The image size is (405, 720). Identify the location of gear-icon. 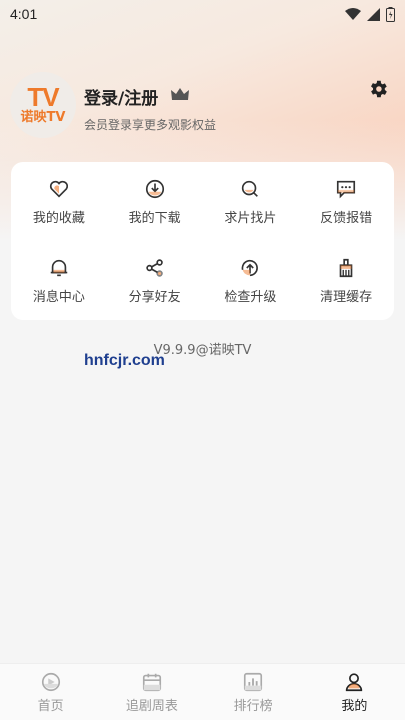
(378, 89).